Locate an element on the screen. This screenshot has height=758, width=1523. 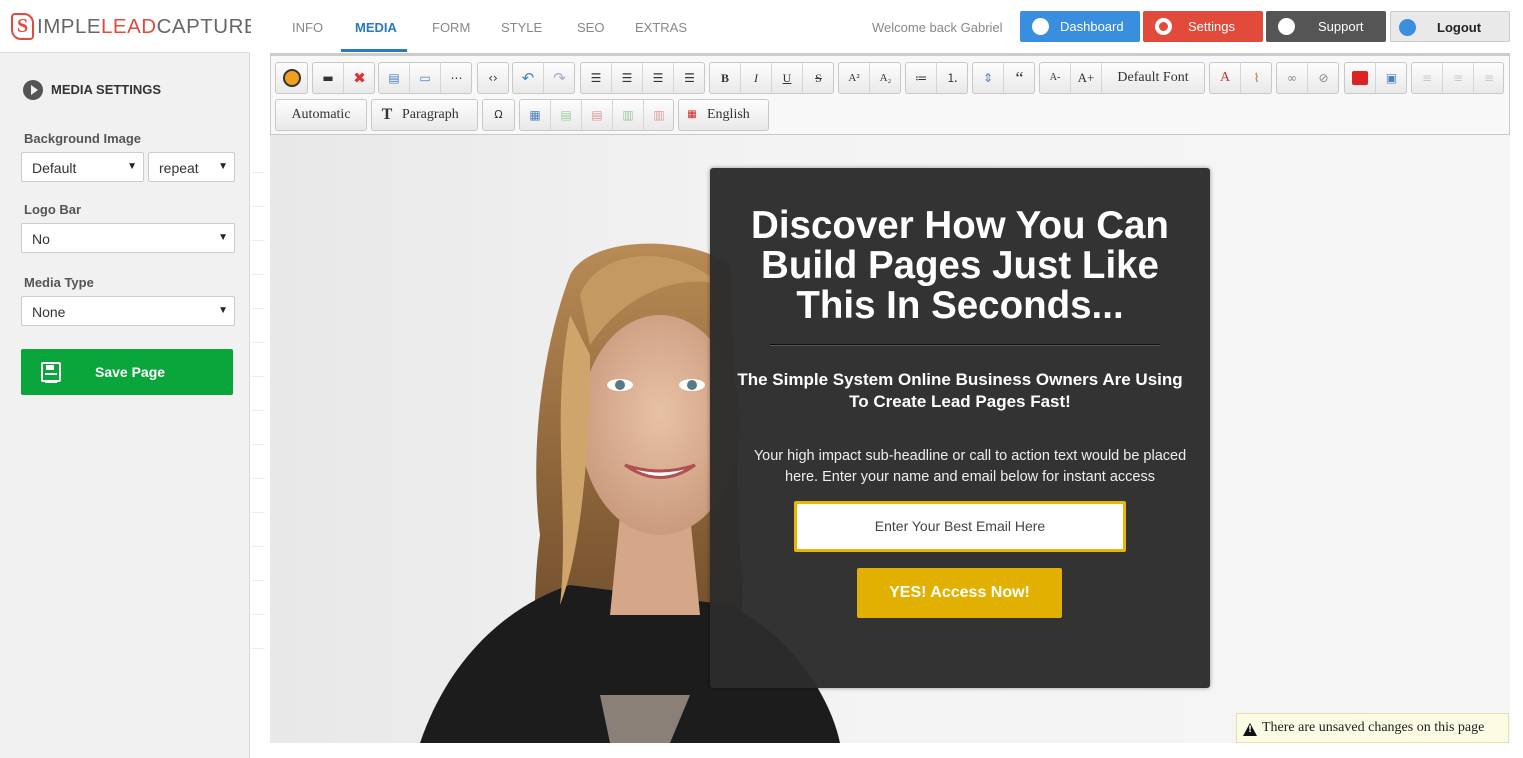
tab-media: MEDIA is located at coordinates (376, 27).